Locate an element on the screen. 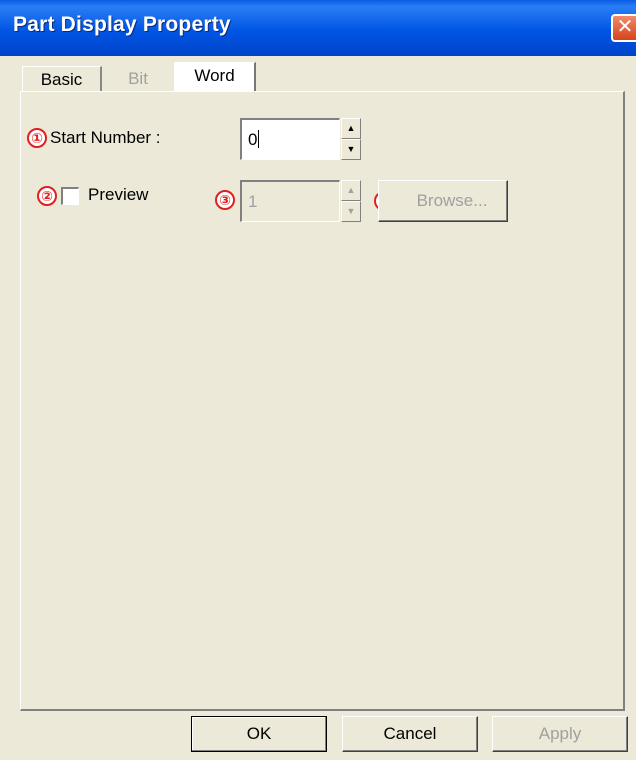 The width and height of the screenshot is (636, 760). marker-1: ① is located at coordinates (37, 138).